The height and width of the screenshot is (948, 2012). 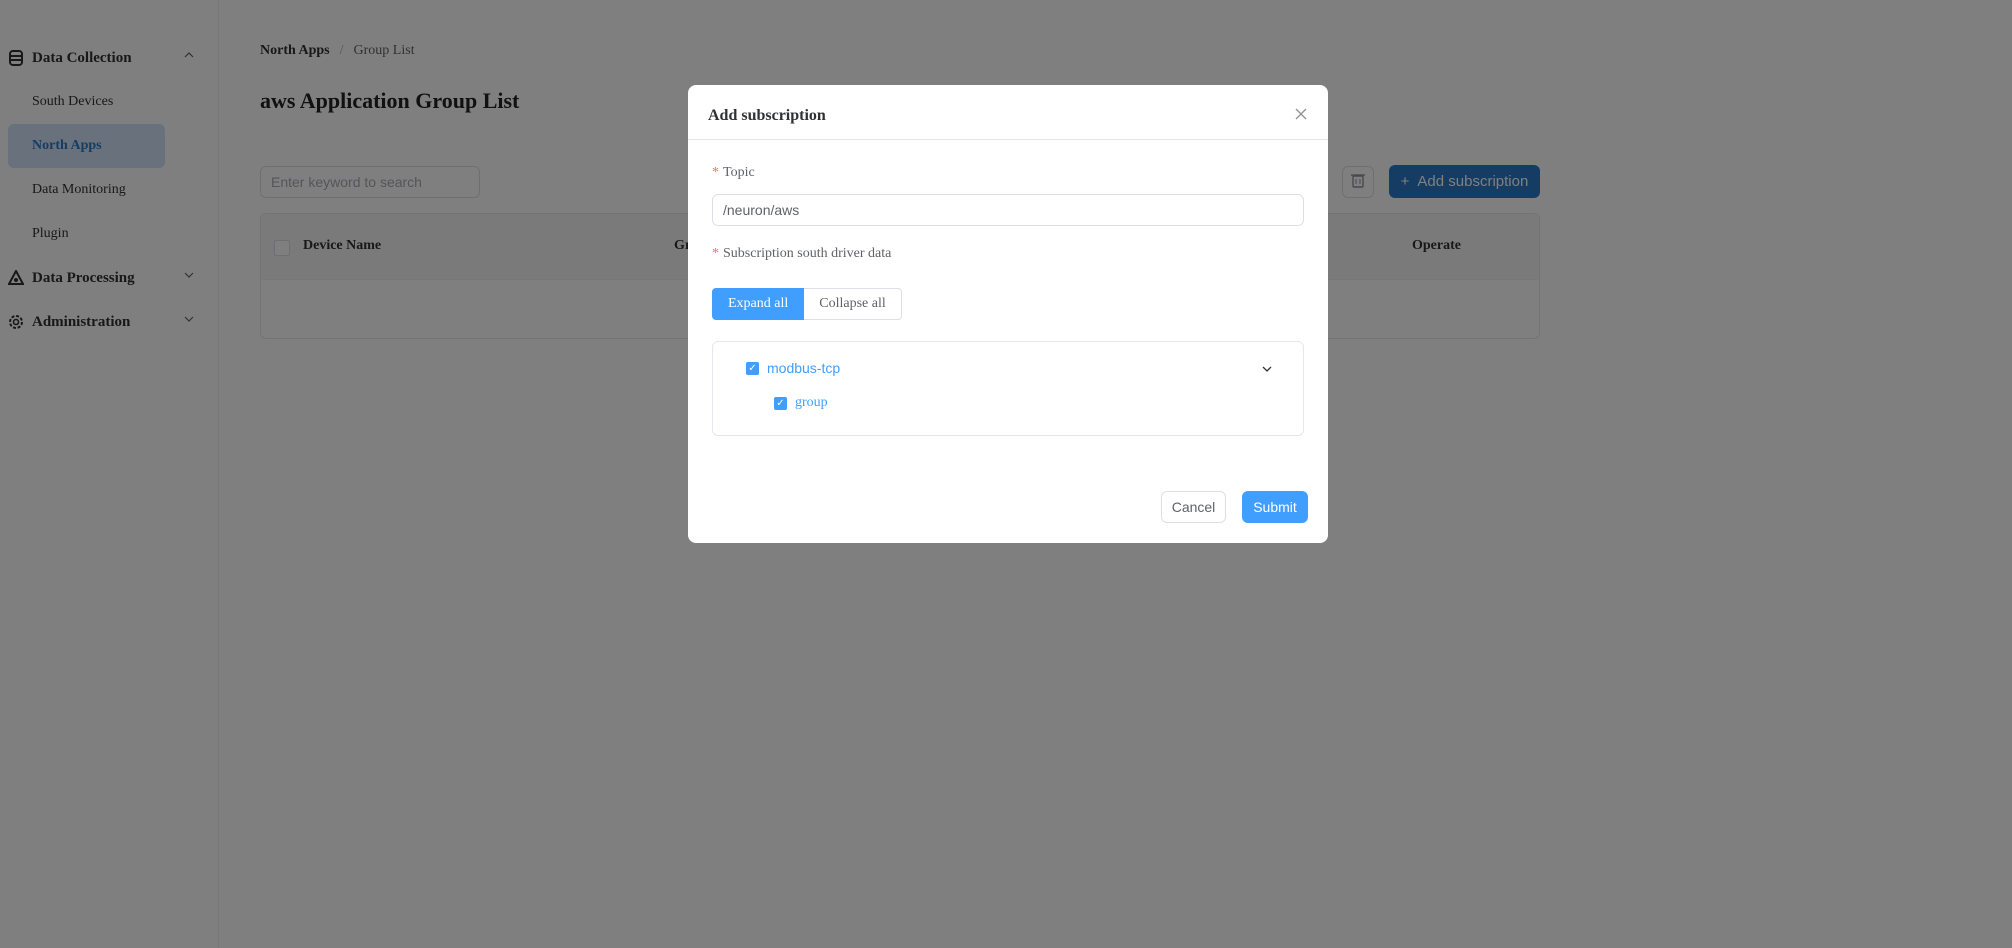 I want to click on submit-button: Submit, so click(x=1275, y=507).